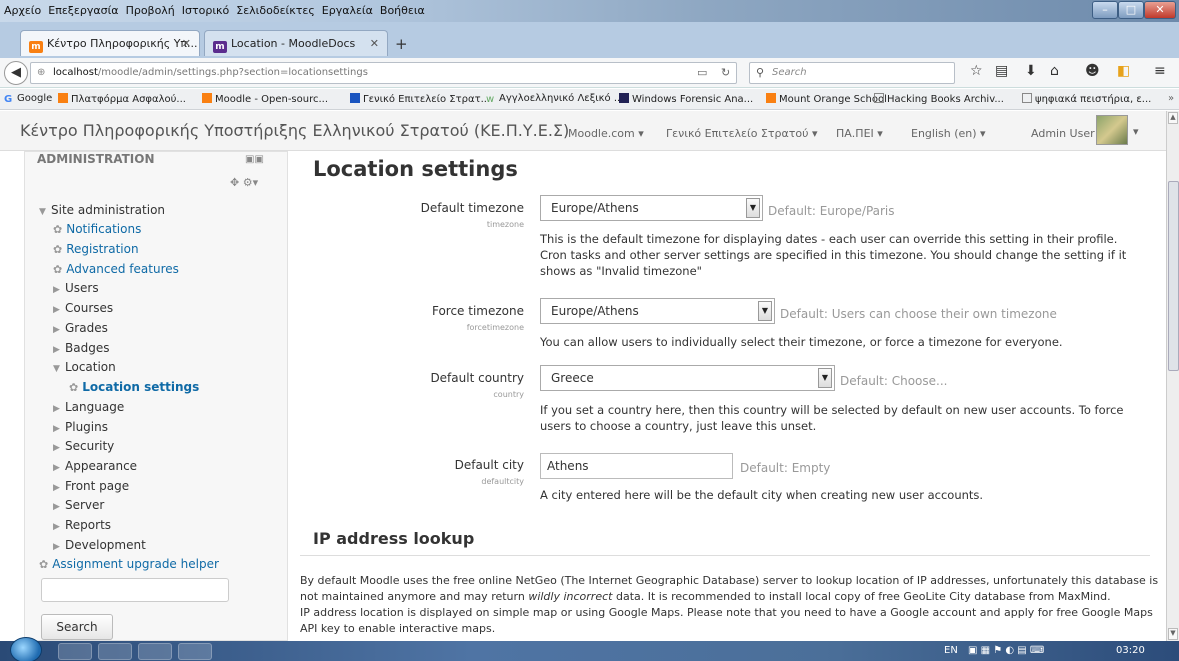 This screenshot has height=661, width=1179. What do you see at coordinates (95, 466) in the screenshot?
I see `tree-appearance: ▶ Appearance` at bounding box center [95, 466].